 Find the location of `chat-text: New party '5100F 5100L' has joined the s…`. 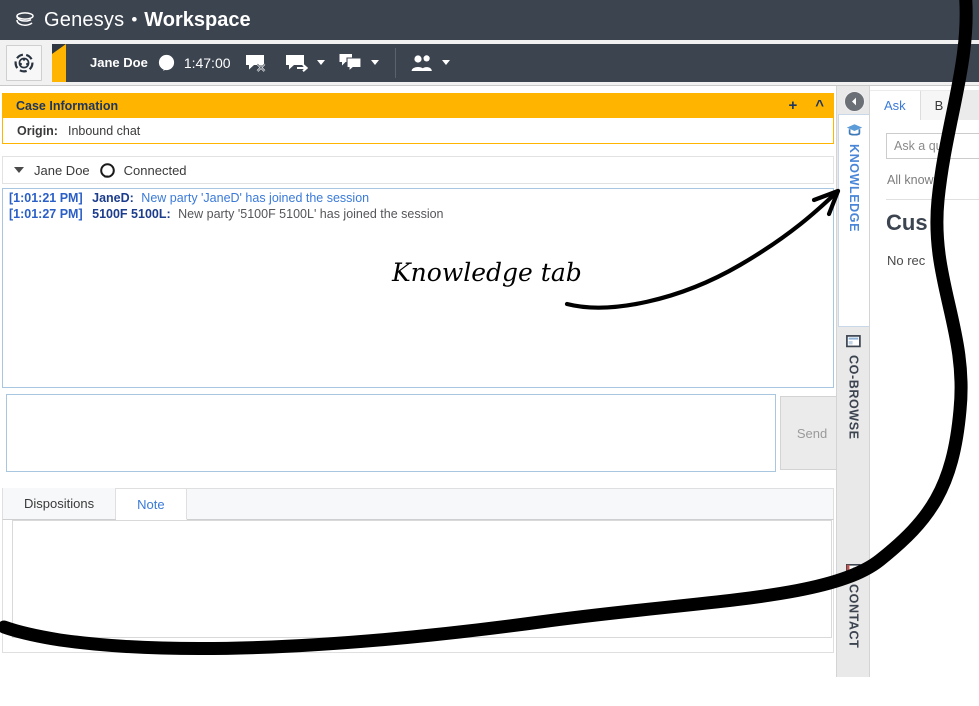

chat-text: New party '5100F 5100L' has joined the s… is located at coordinates (311, 214).